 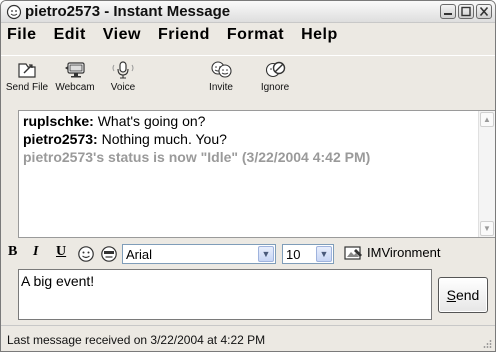 I want to click on emoticon-icon, so click(x=86, y=254).